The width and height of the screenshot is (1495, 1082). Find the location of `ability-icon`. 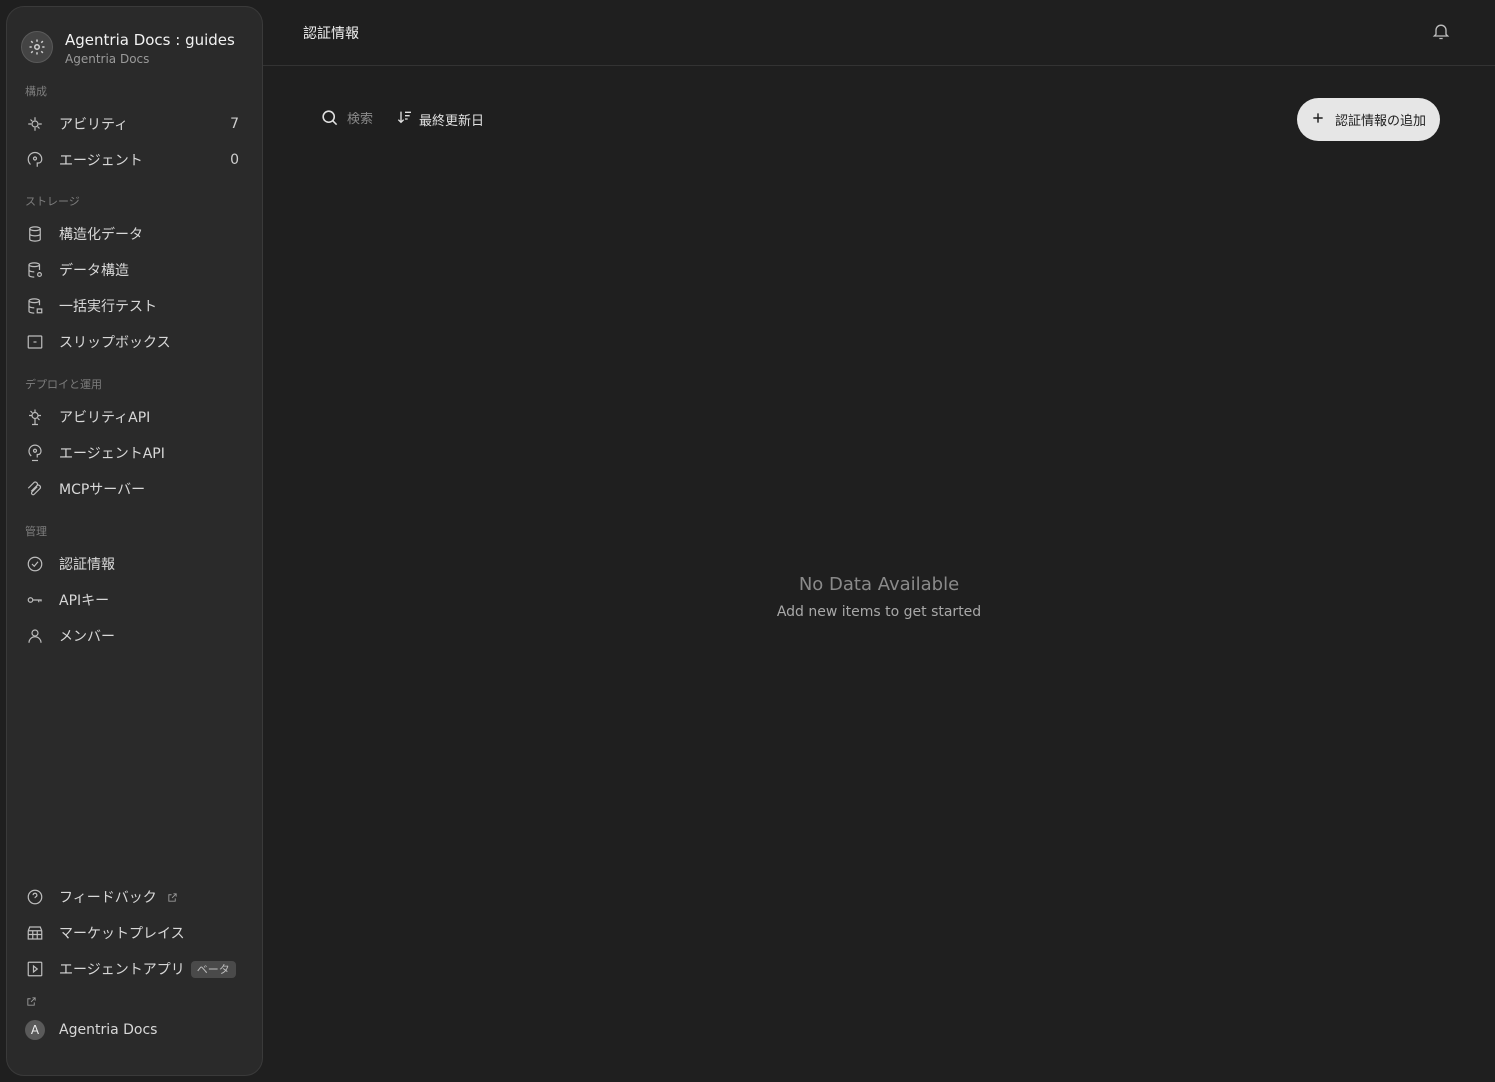

ability-icon is located at coordinates (35, 124).